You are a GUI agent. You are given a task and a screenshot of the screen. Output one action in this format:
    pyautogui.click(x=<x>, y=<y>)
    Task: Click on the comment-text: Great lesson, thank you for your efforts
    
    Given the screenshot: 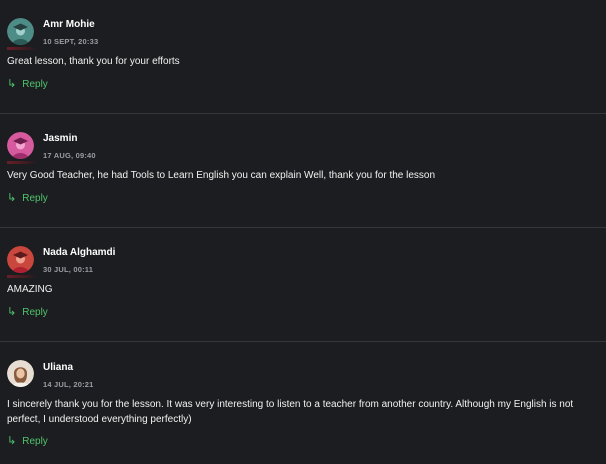 What is the action you would take?
    pyautogui.click(x=93, y=61)
    